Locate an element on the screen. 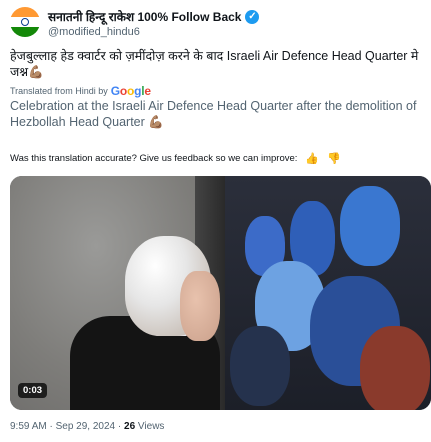  verified-badge-icon: ✓ is located at coordinates (252, 16).